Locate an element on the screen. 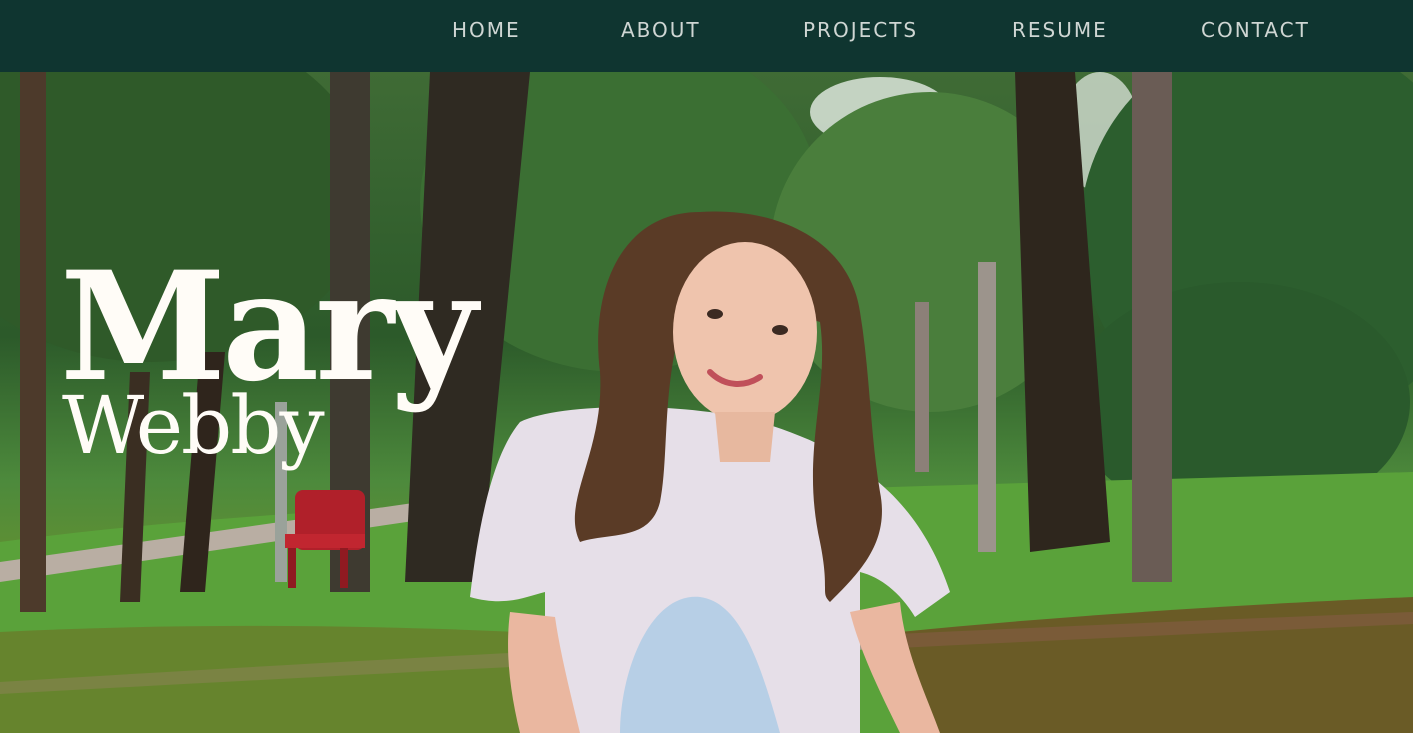  nav-contact-link: CONTACT is located at coordinates (1255, 30).